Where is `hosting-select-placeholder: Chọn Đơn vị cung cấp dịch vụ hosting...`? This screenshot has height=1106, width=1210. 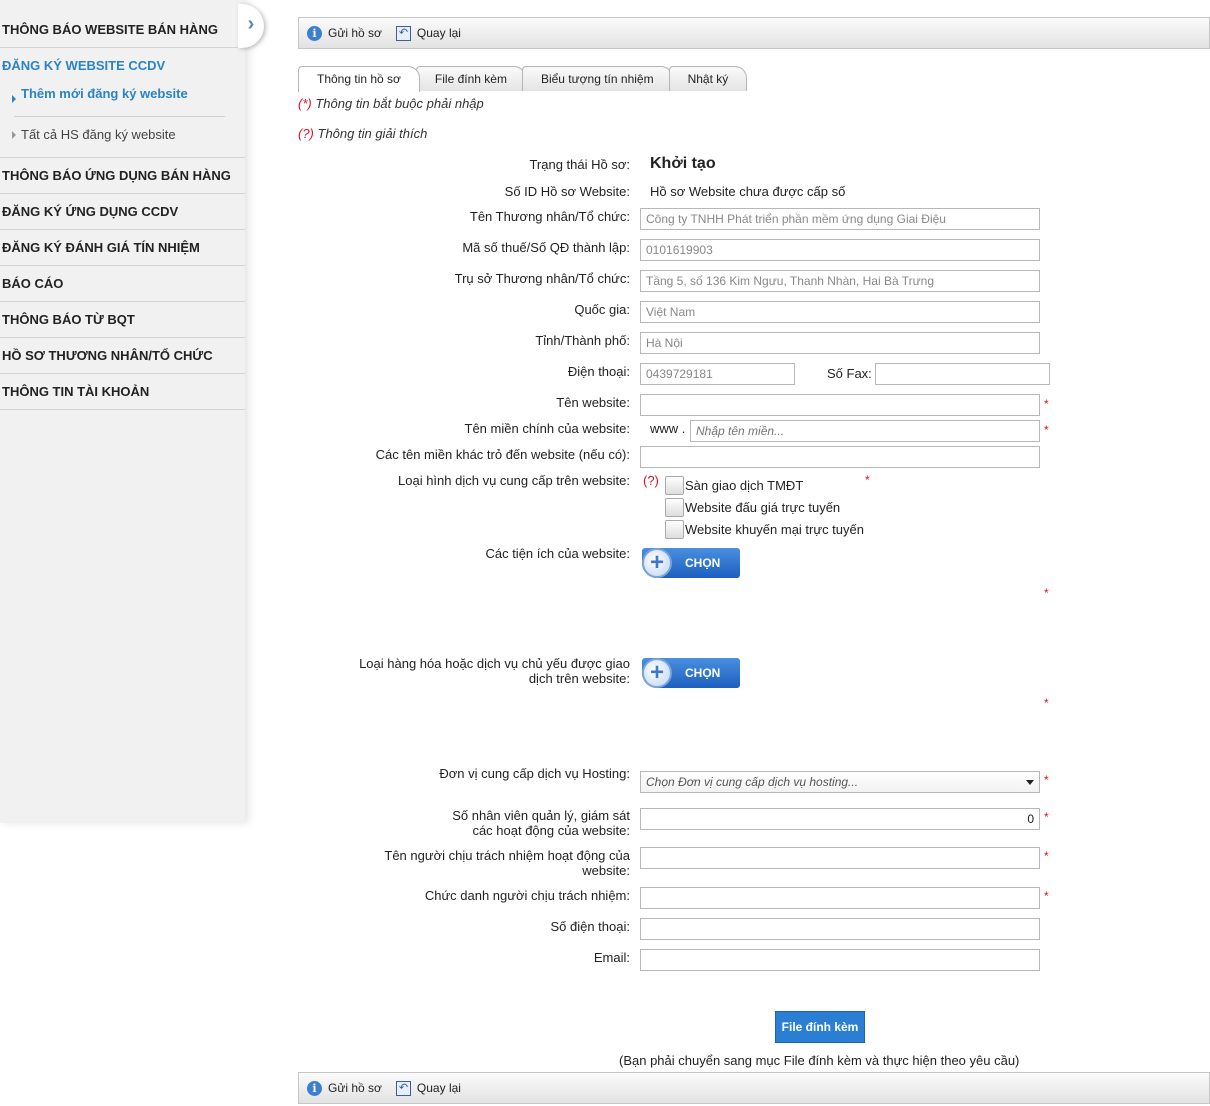 hosting-select-placeholder: Chọn Đơn vị cung cấp dịch vụ hosting... is located at coordinates (752, 782).